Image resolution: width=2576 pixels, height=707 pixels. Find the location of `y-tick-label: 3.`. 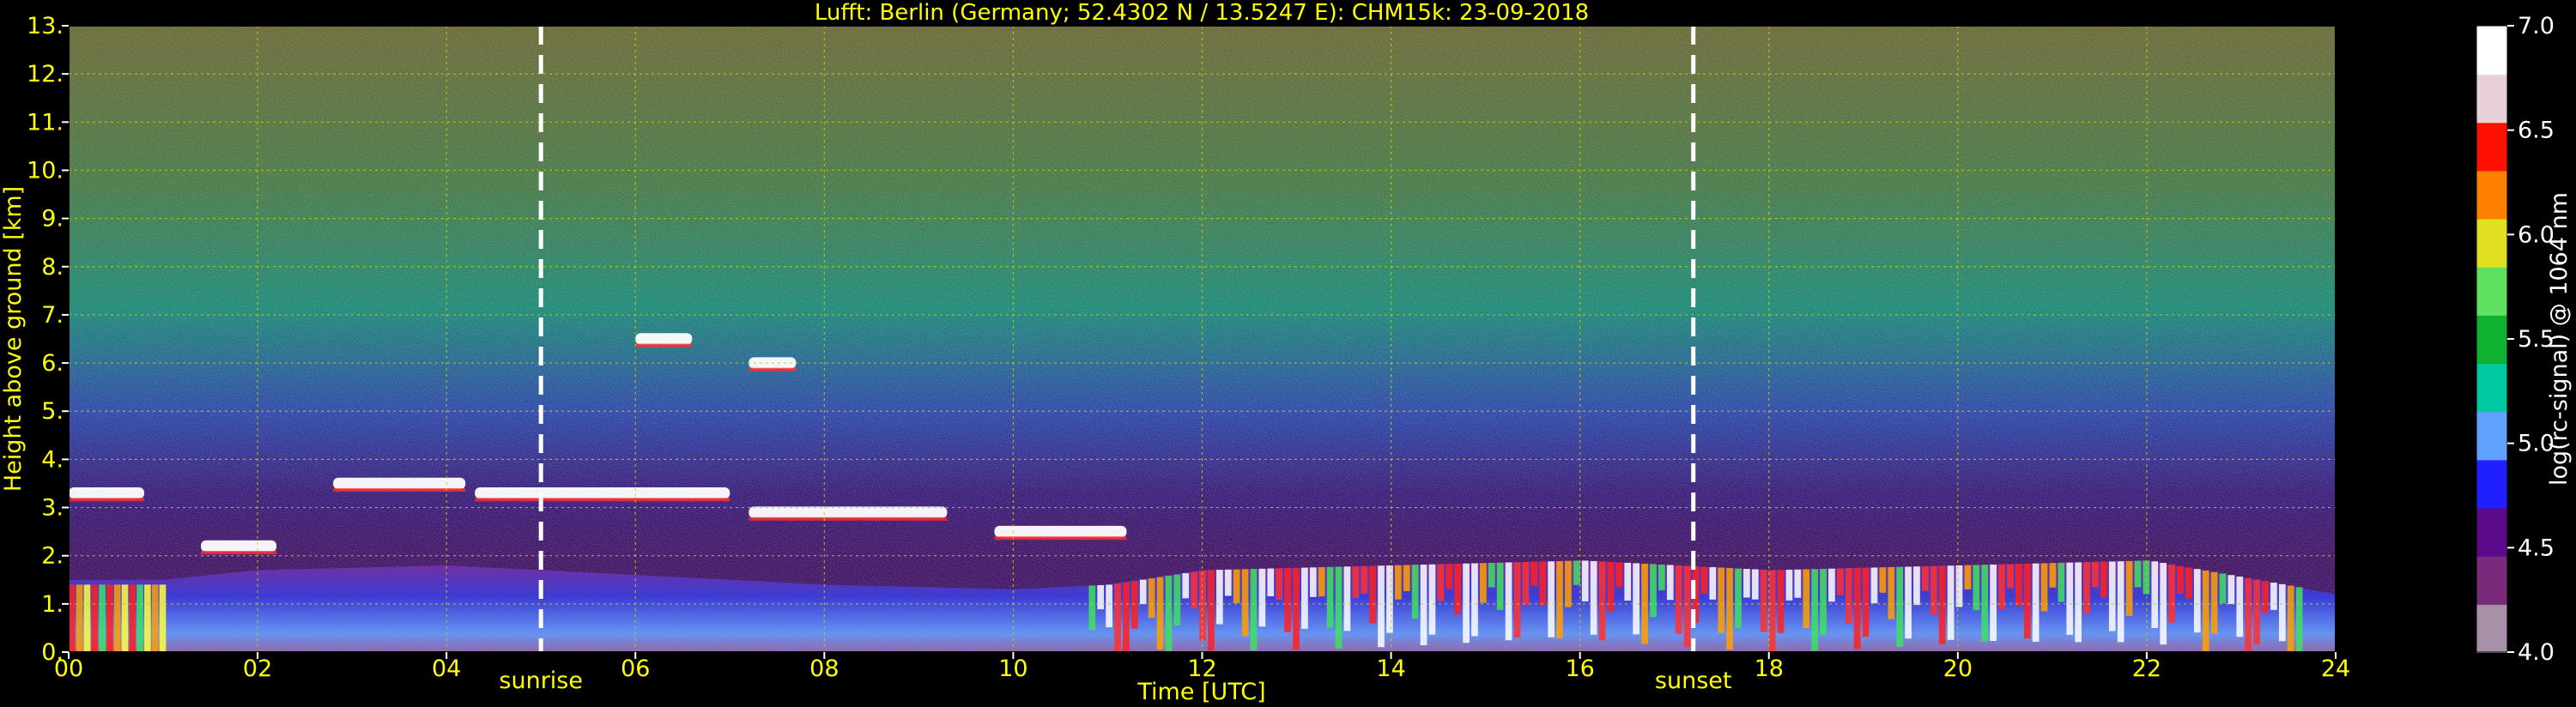

y-tick-label: 3. is located at coordinates (52, 508).